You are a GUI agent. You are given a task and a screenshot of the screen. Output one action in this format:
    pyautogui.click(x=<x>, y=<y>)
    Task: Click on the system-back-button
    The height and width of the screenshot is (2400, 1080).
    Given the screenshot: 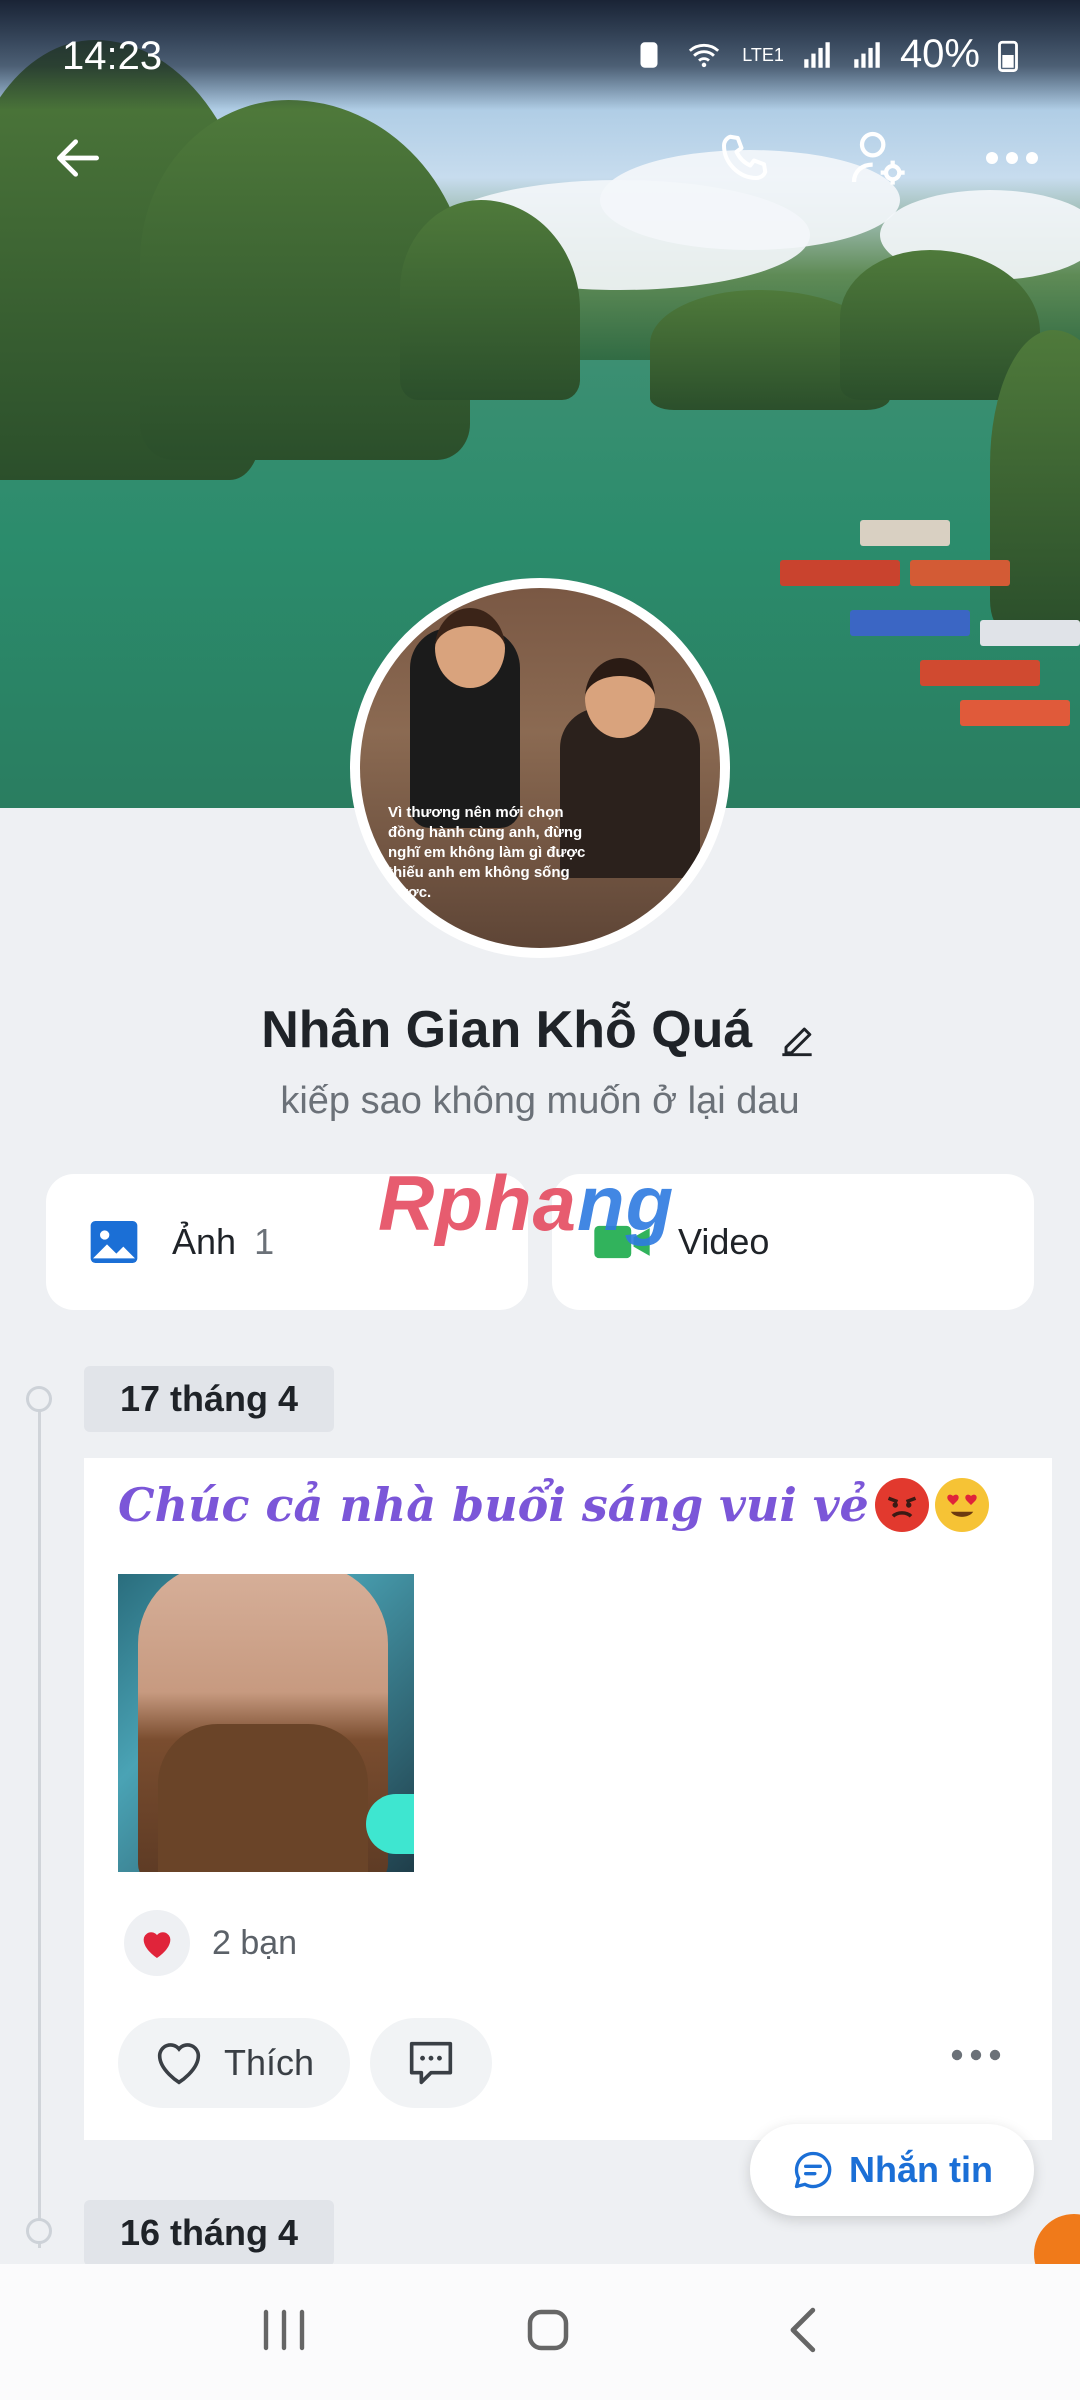 What is the action you would take?
    pyautogui.click(x=804, y=2332)
    